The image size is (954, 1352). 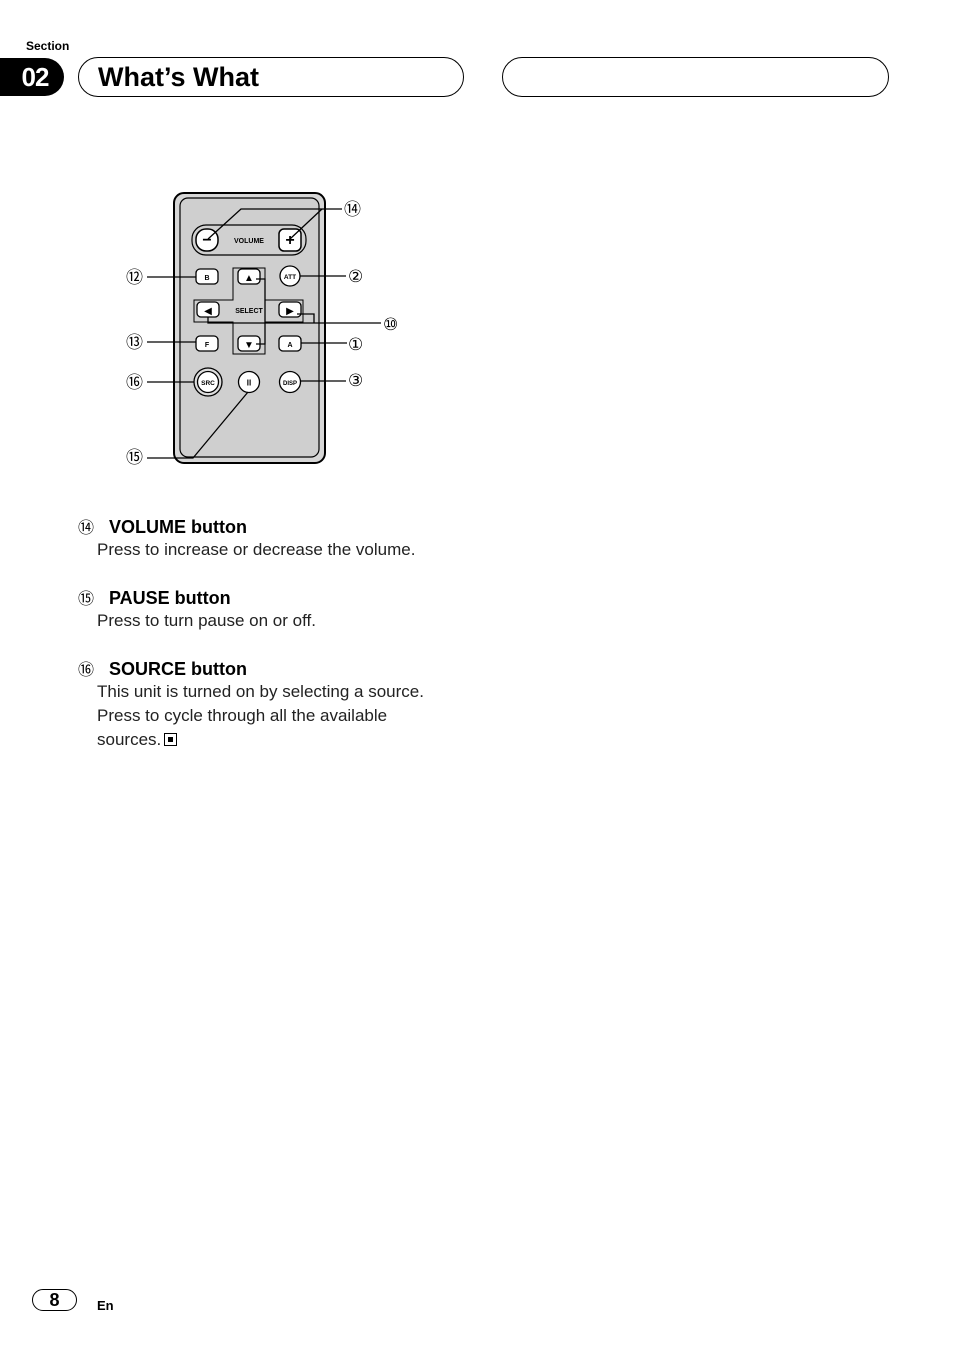 I want to click on callout-15: ⑮, so click(x=134, y=457).